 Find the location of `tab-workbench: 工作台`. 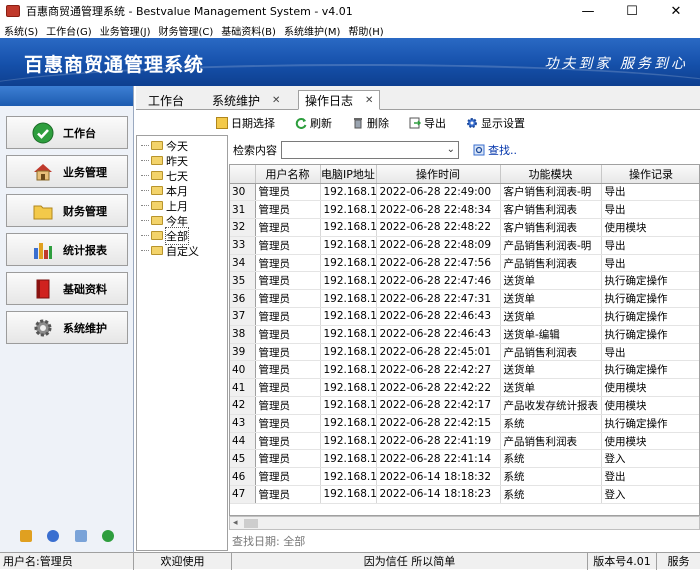

tab-workbench: 工作台 is located at coordinates (166, 100).